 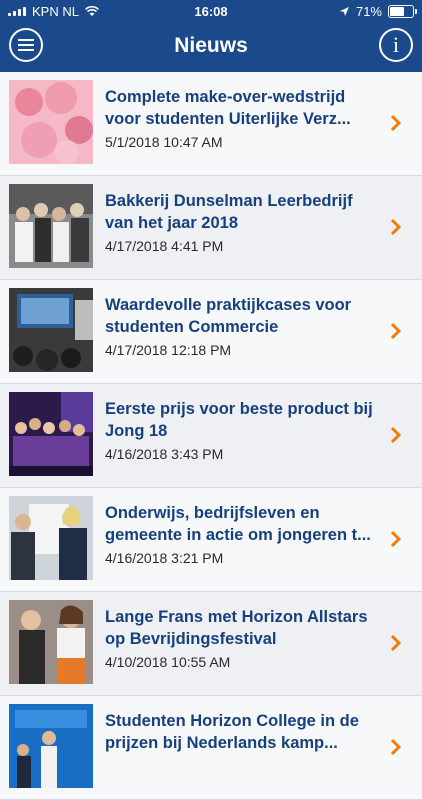 I want to click on battery-fill, so click(x=397, y=11).